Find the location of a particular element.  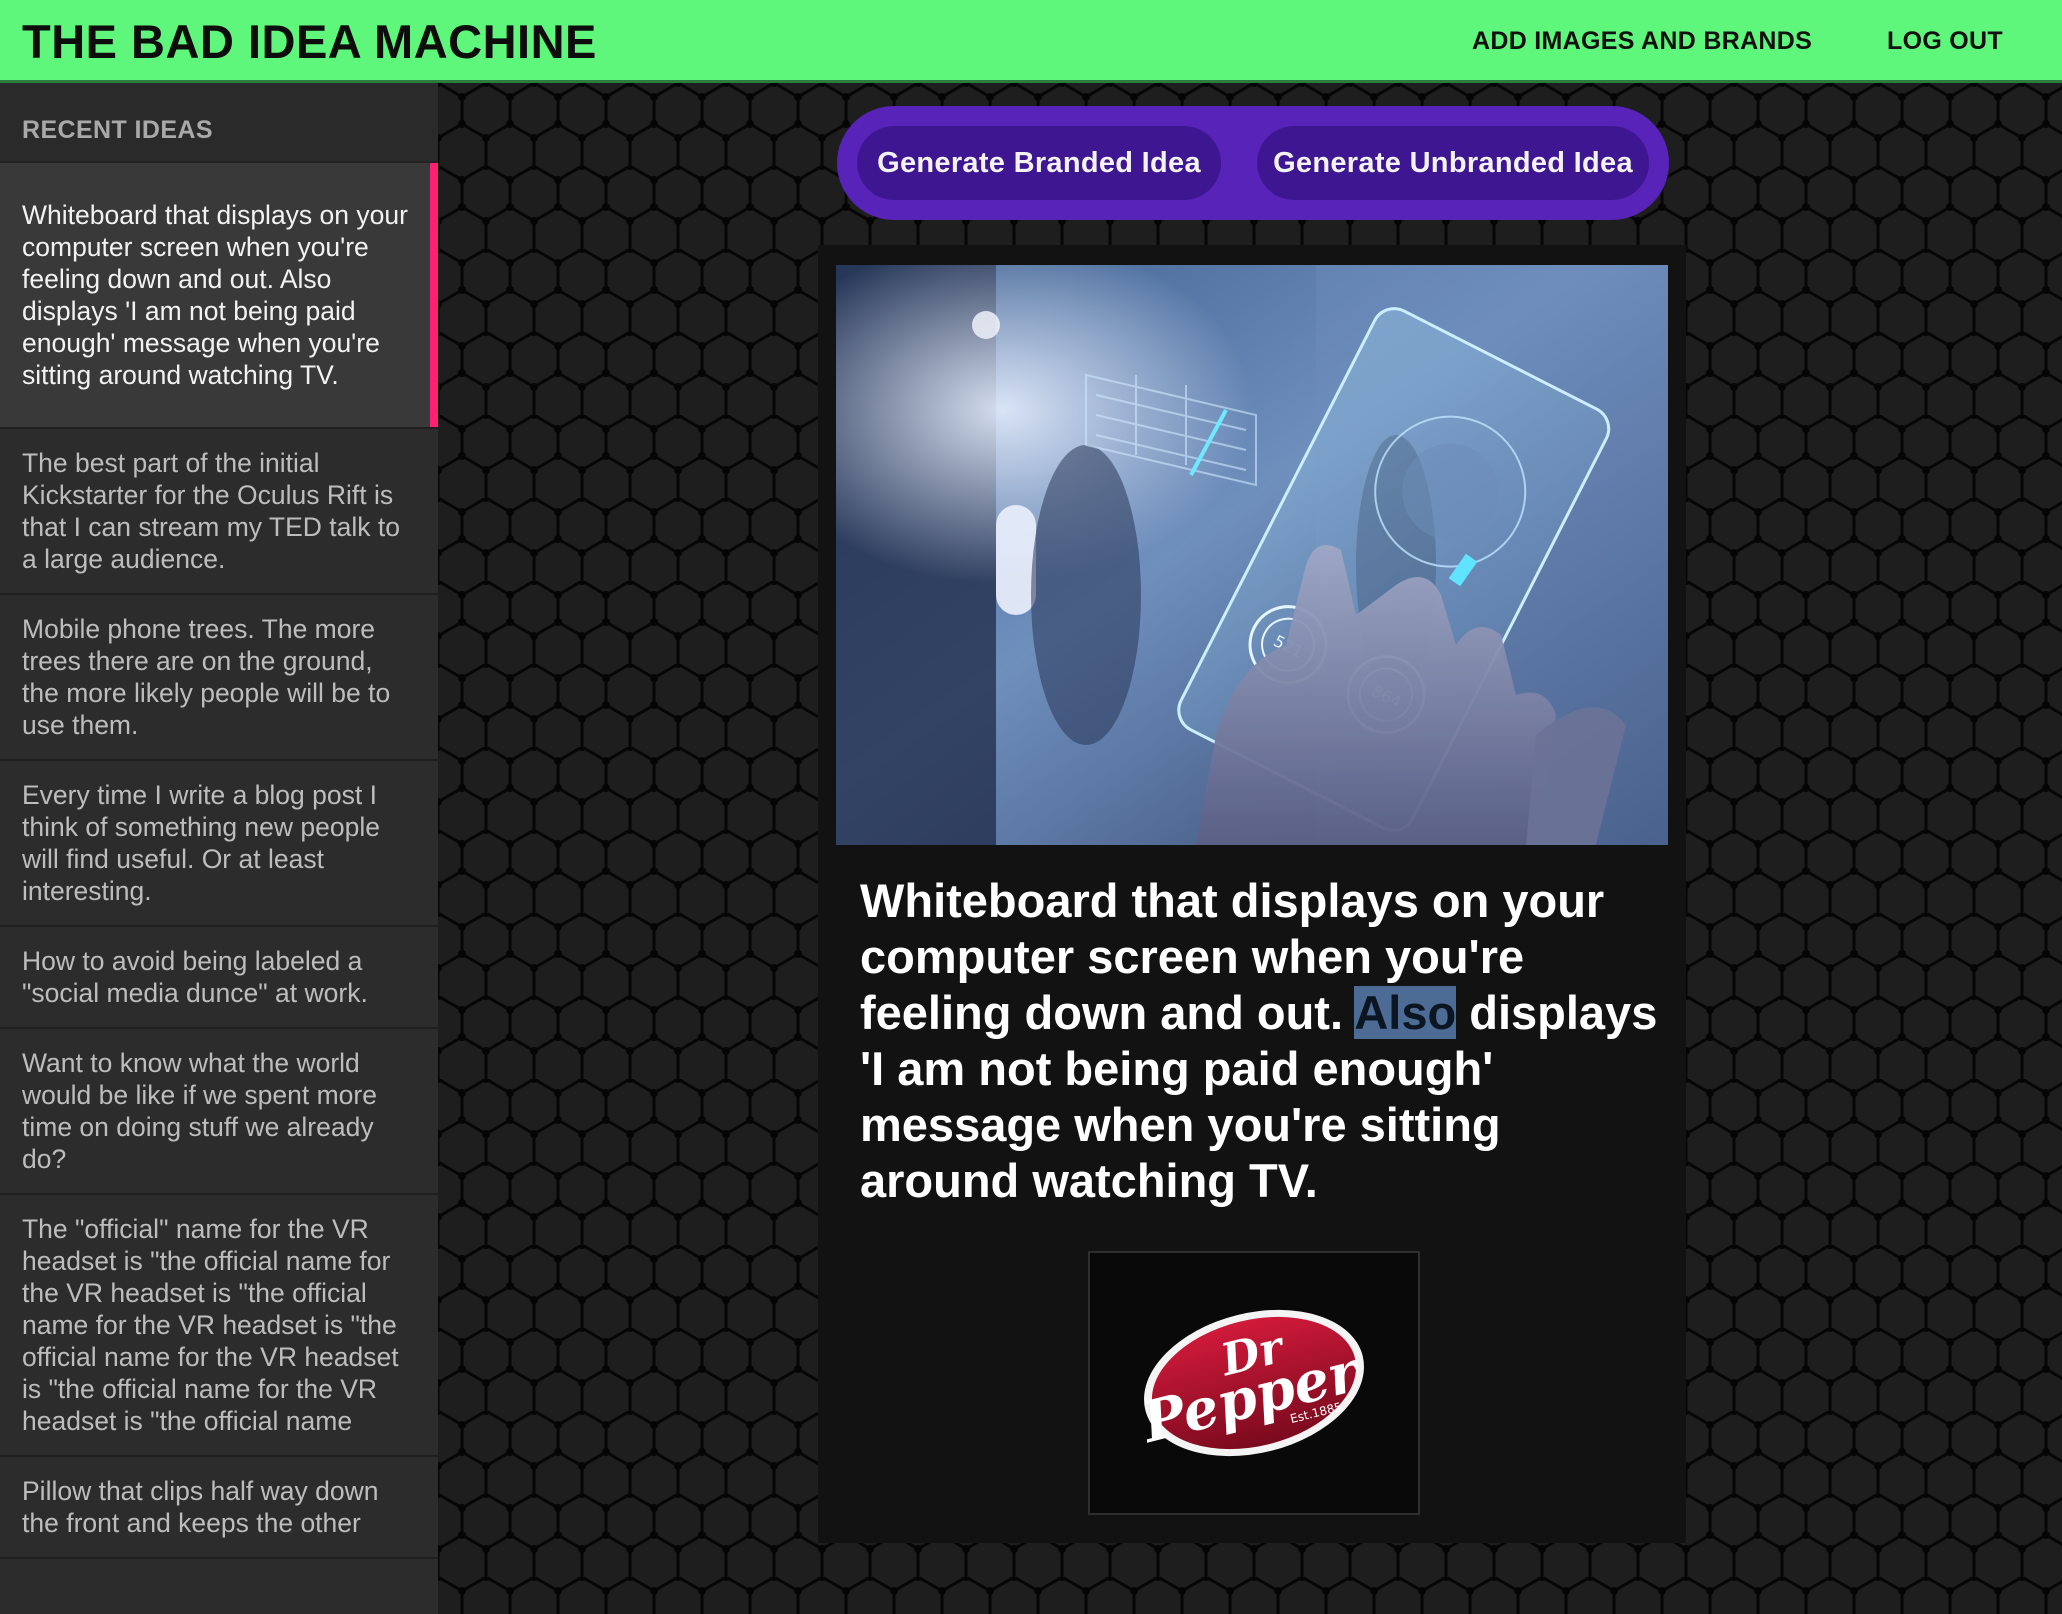

generate-branded-idea-button: Generate Branded Idea is located at coordinates (1039, 163).